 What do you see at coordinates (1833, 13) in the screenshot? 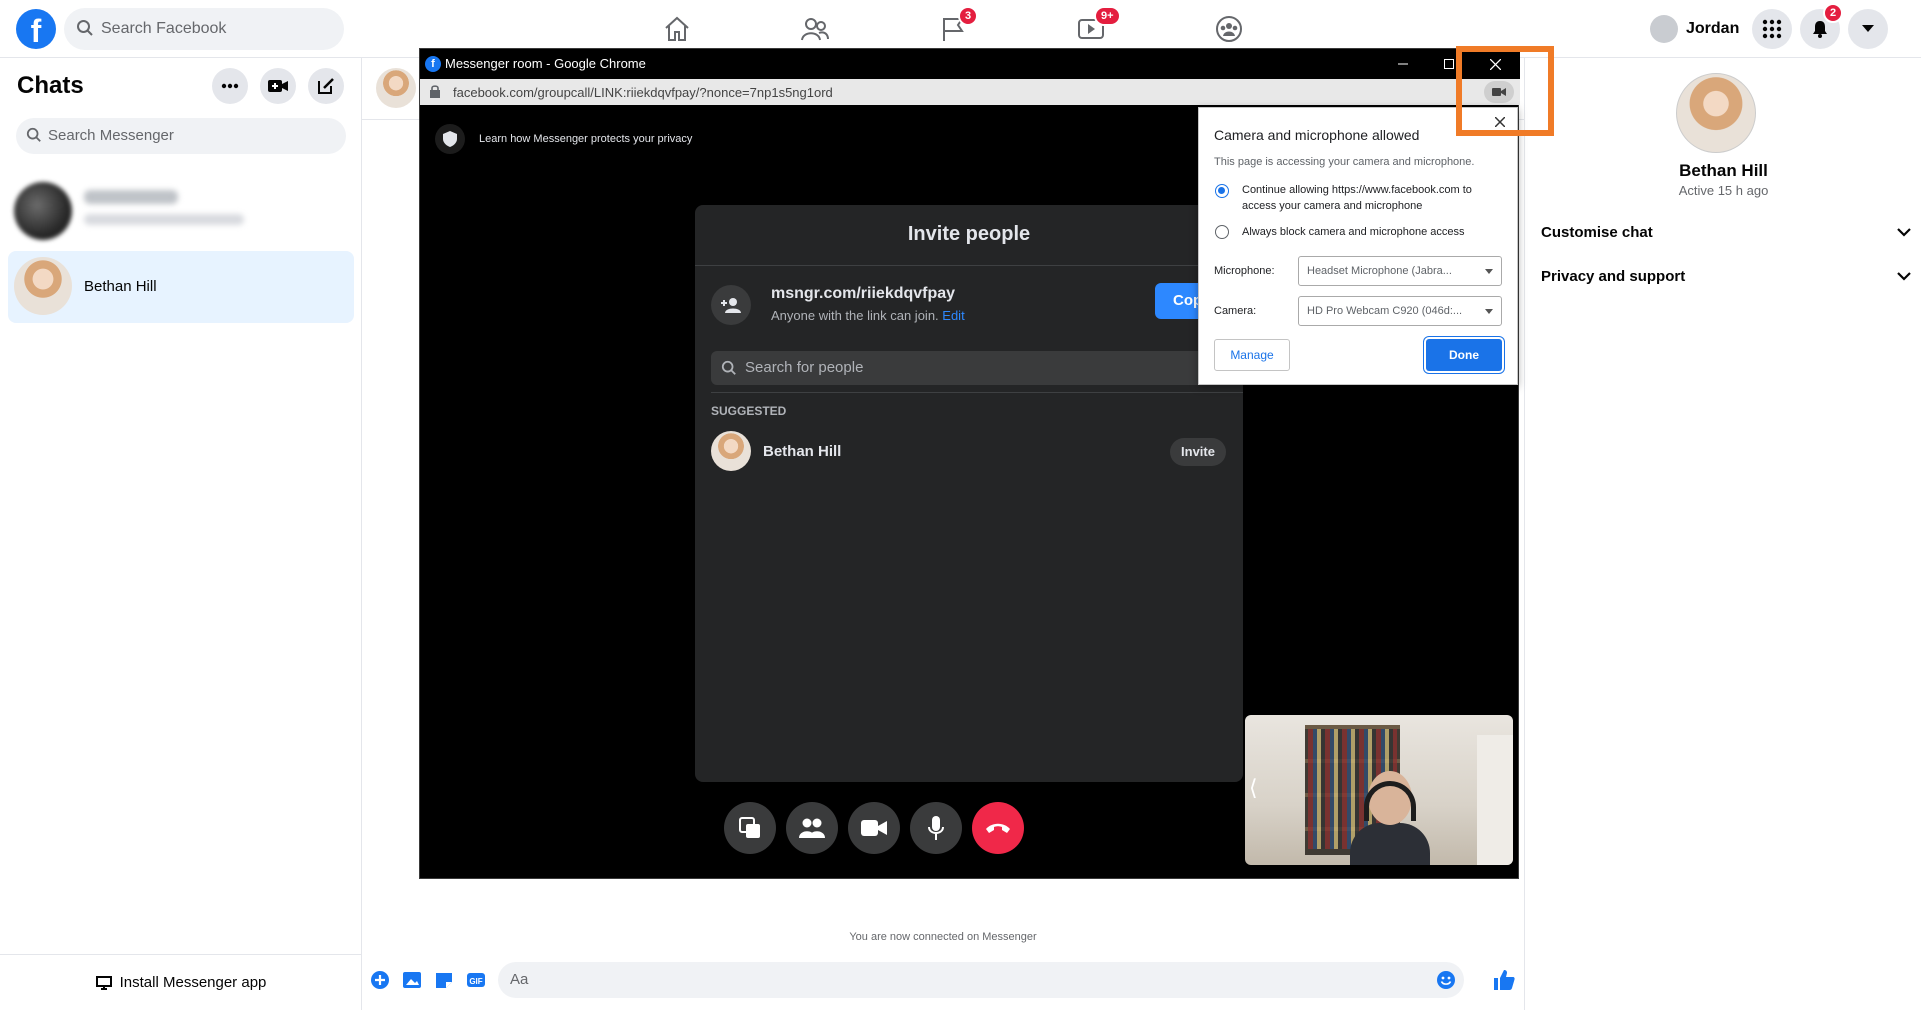
I see `notifications-badge: 2` at bounding box center [1833, 13].